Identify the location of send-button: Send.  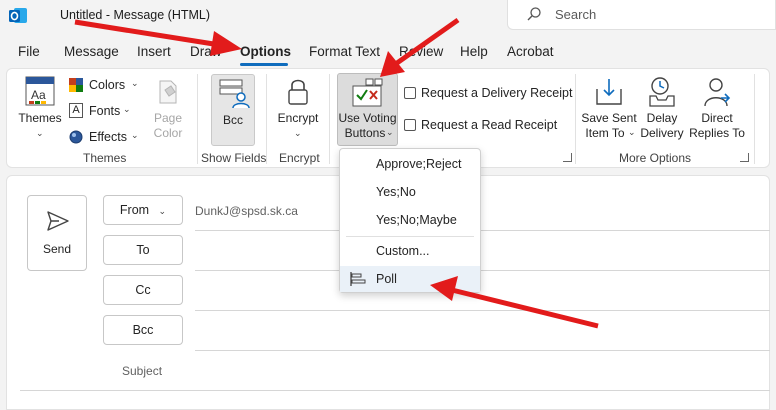
(57, 233).